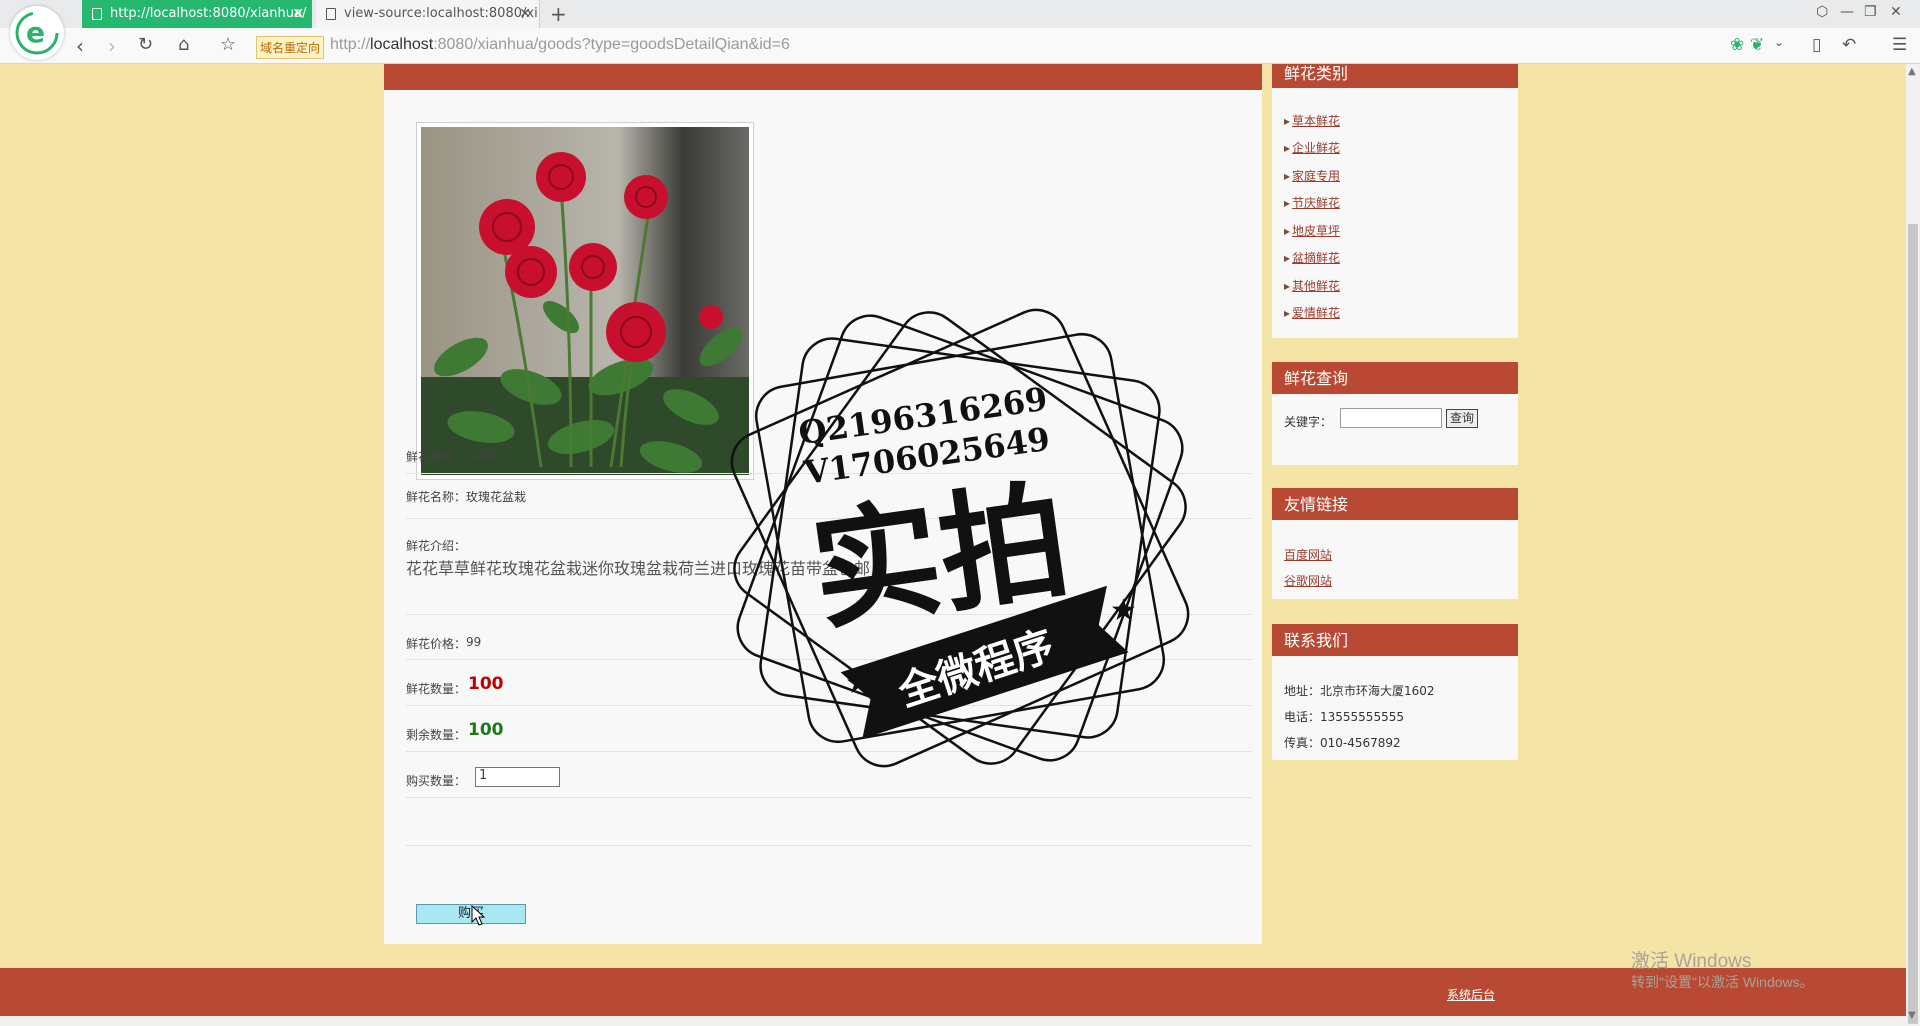  Describe the element at coordinates (436, 457) in the screenshot. I see `product-number-label: 鲜花编号：` at that location.